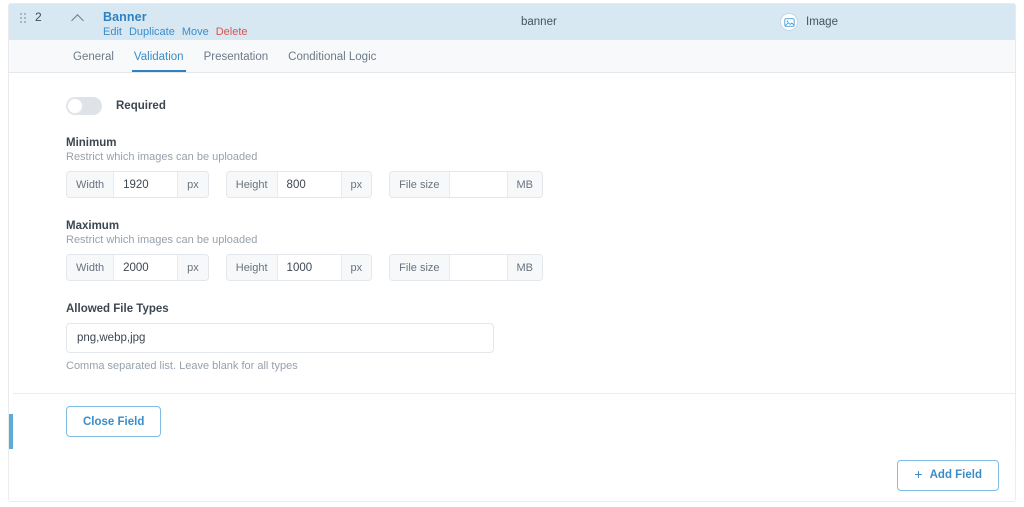 This screenshot has height=507, width=1024. Describe the element at coordinates (822, 22) in the screenshot. I see `field-type-label: Image` at that location.